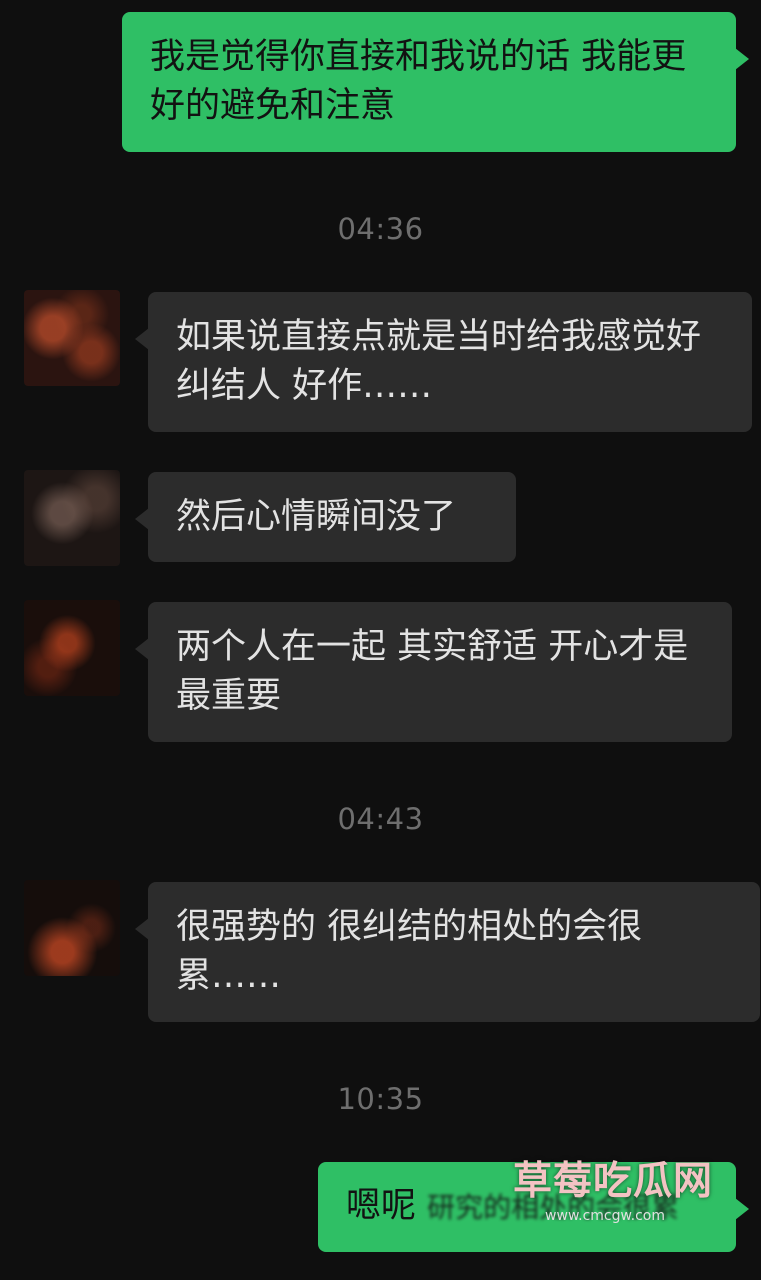 The image size is (761, 1280). Describe the element at coordinates (380, 819) in the screenshot. I see `timestamp: 04:43` at that location.